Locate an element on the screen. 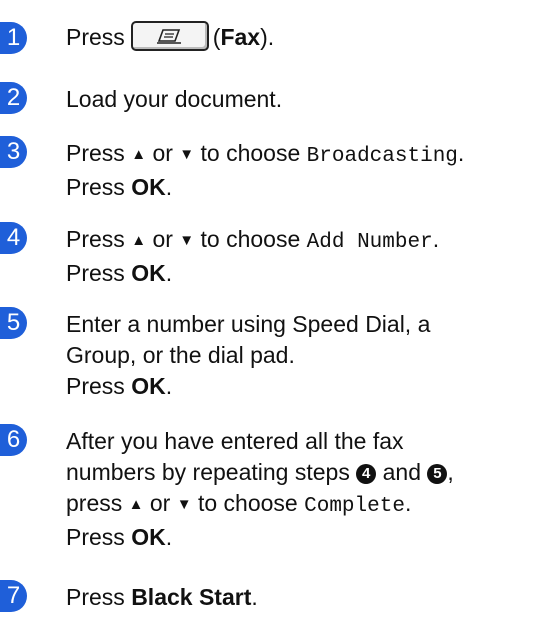 The height and width of the screenshot is (625, 538). step-number: 2 is located at coordinates (13, 98).